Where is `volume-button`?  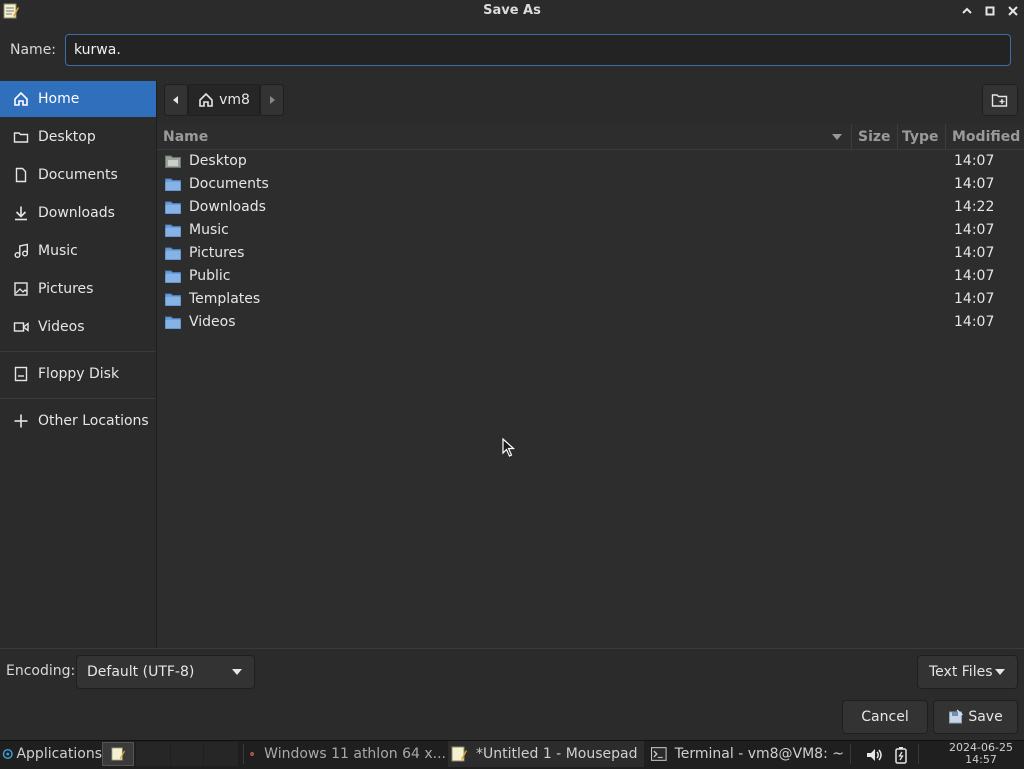
volume-button is located at coordinates (874, 755).